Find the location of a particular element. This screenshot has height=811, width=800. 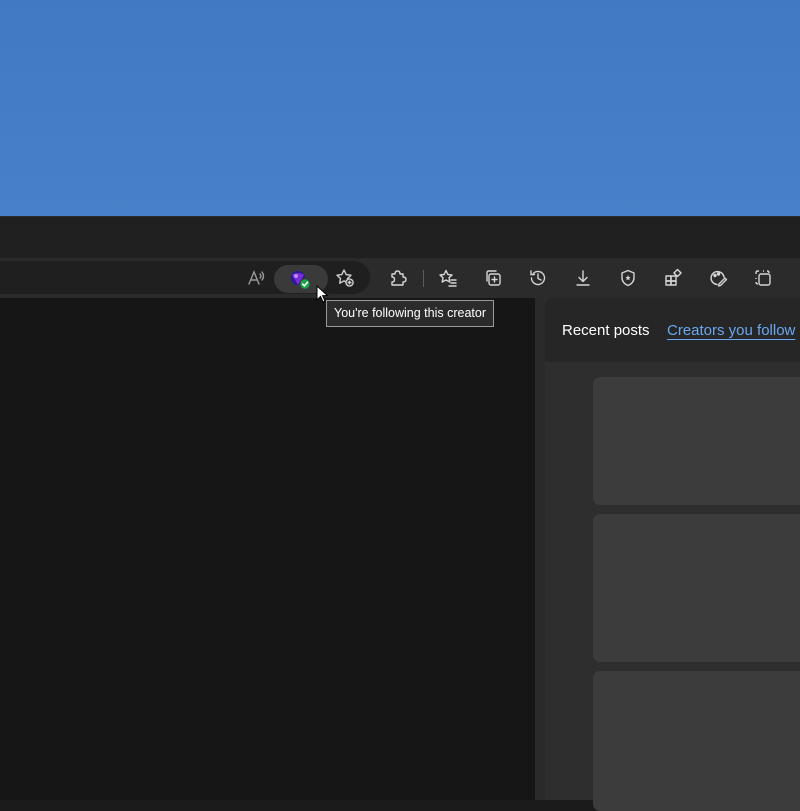

copilot-icon is located at coordinates (718, 278).